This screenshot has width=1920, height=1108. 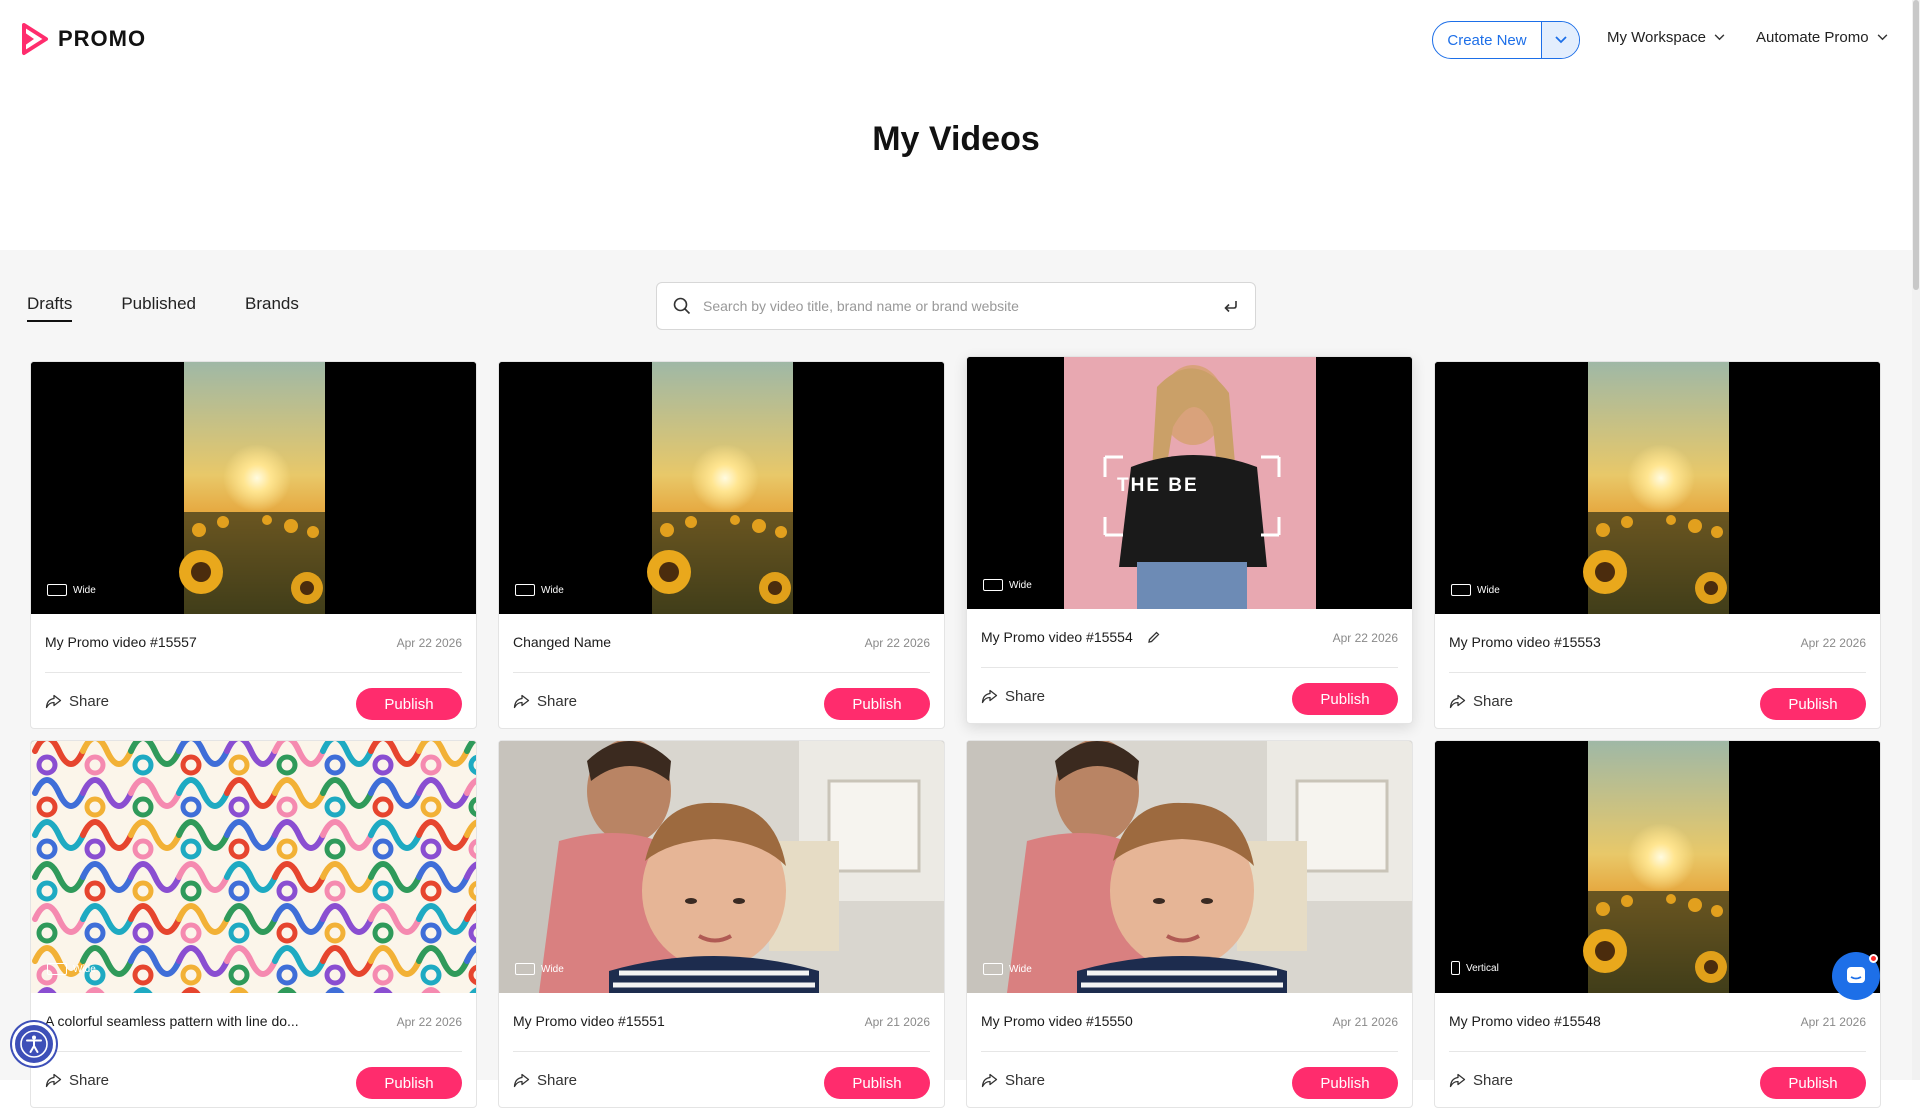 What do you see at coordinates (272, 308) in the screenshot?
I see `tab-brands: Brands` at bounding box center [272, 308].